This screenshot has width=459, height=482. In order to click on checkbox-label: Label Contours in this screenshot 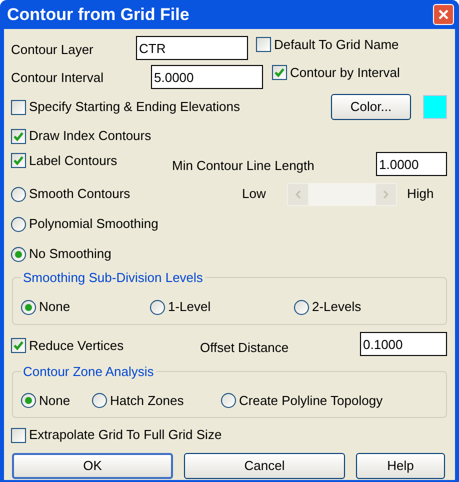, I will do `click(73, 160)`.